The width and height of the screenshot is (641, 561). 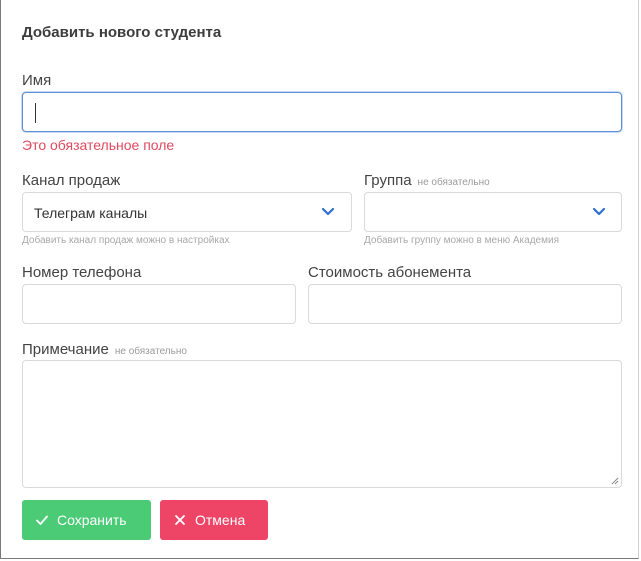 What do you see at coordinates (465, 304) in the screenshot?
I see `price-input` at bounding box center [465, 304].